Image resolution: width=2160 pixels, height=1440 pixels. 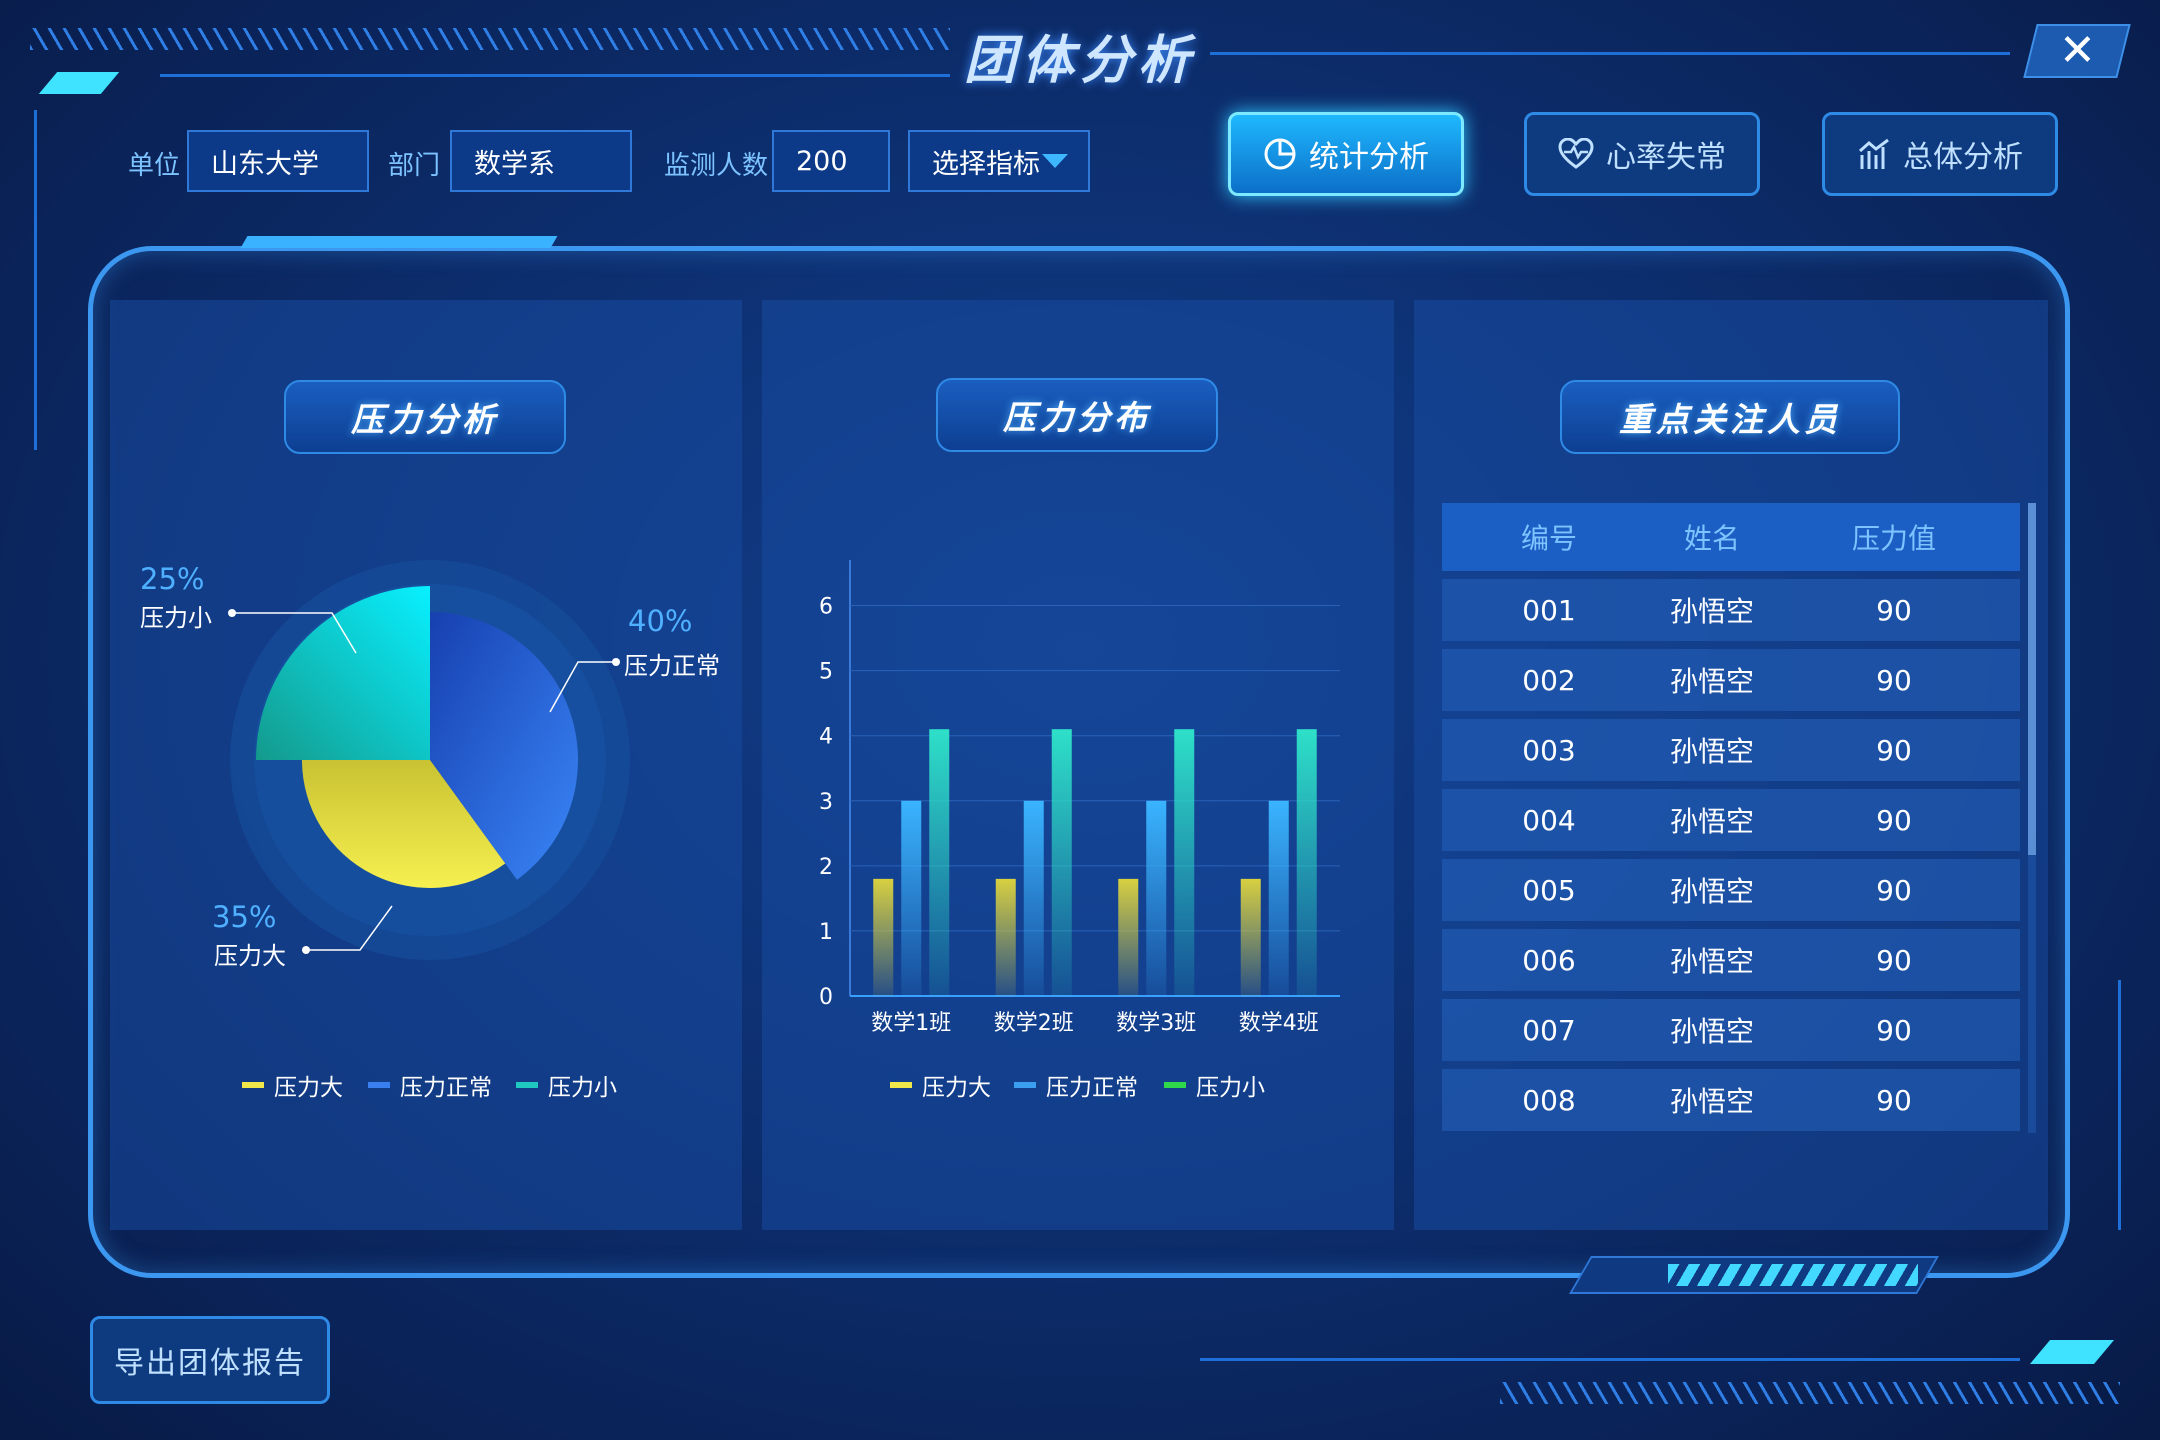 I want to click on table-header: 编号 姓名 压力值, so click(x=1731, y=537).